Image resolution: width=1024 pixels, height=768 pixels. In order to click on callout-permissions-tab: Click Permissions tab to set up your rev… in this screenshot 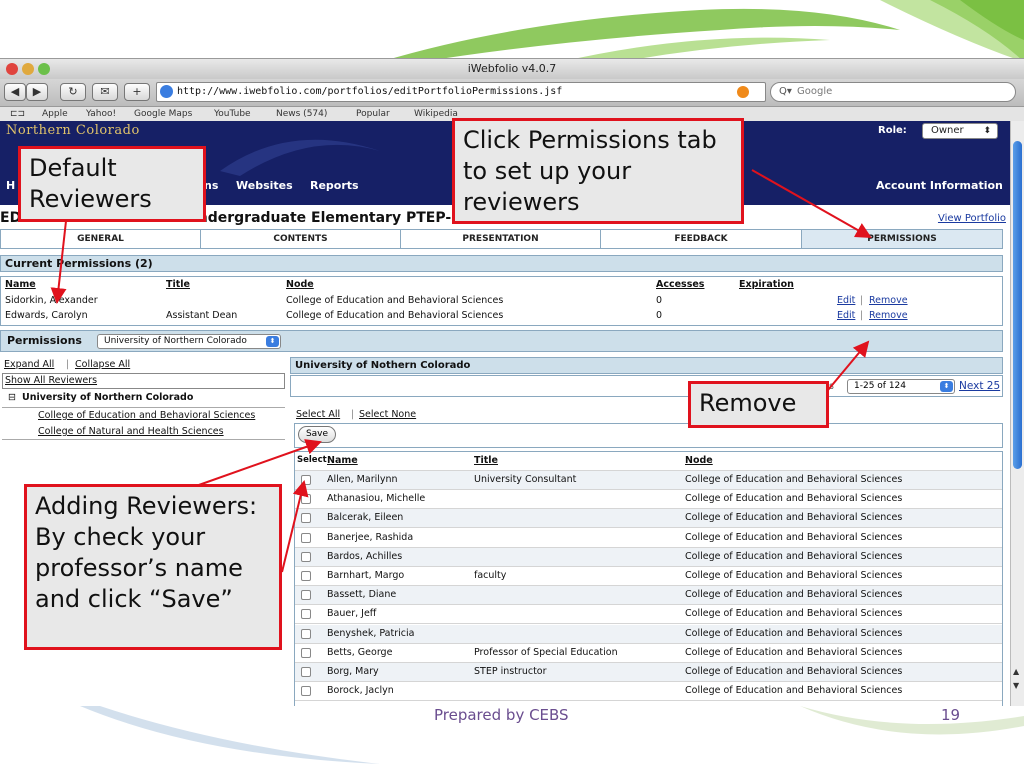, I will do `click(598, 171)`.